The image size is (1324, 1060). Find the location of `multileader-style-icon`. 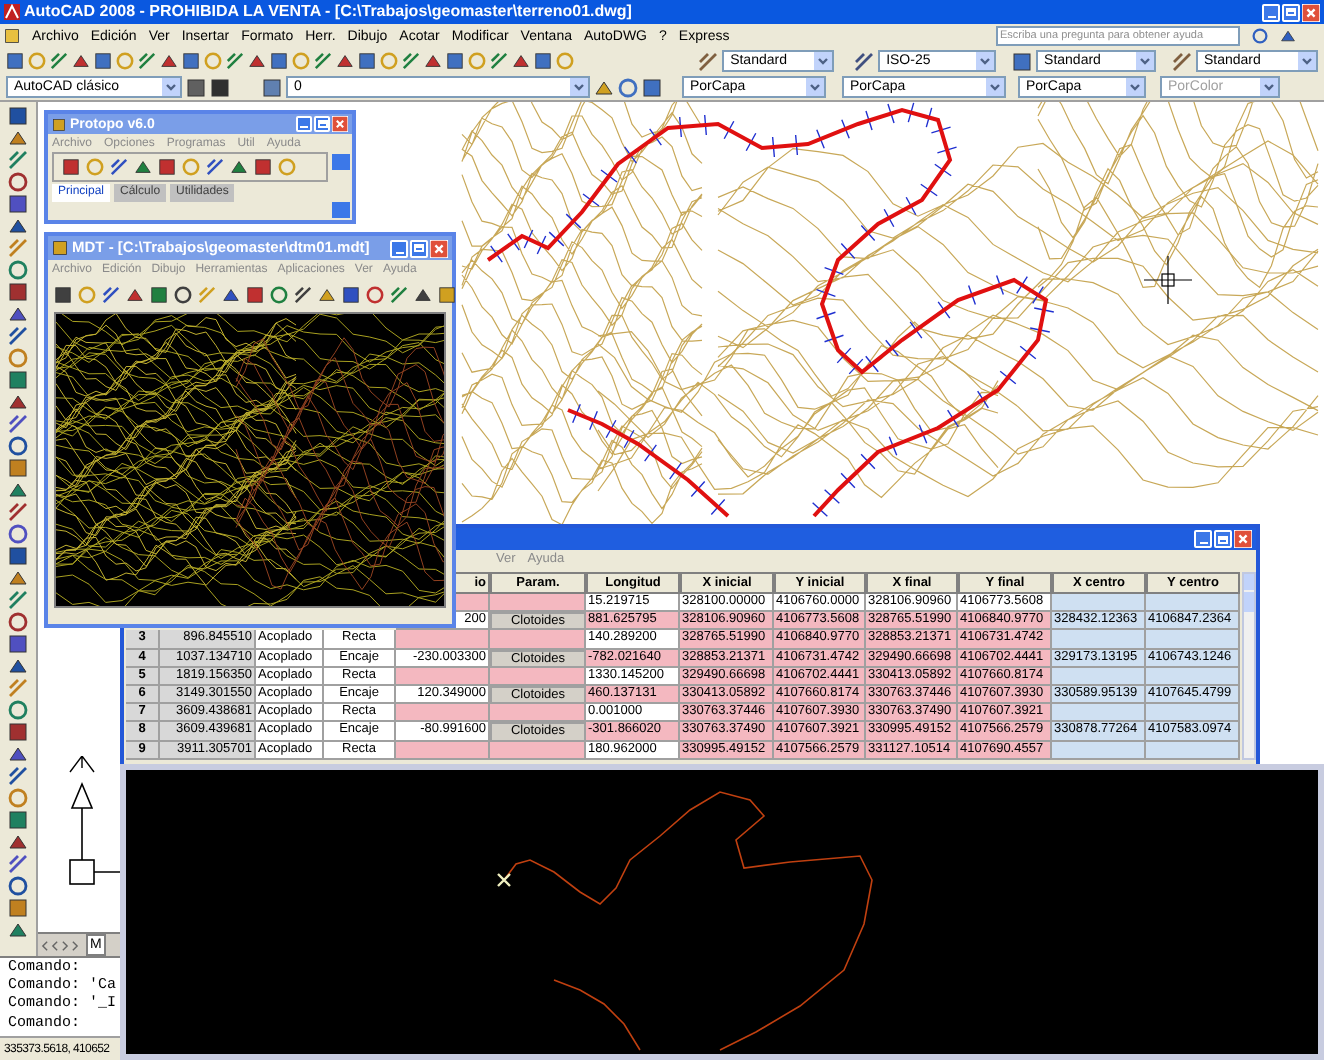

multileader-style-icon is located at coordinates (1181, 61).